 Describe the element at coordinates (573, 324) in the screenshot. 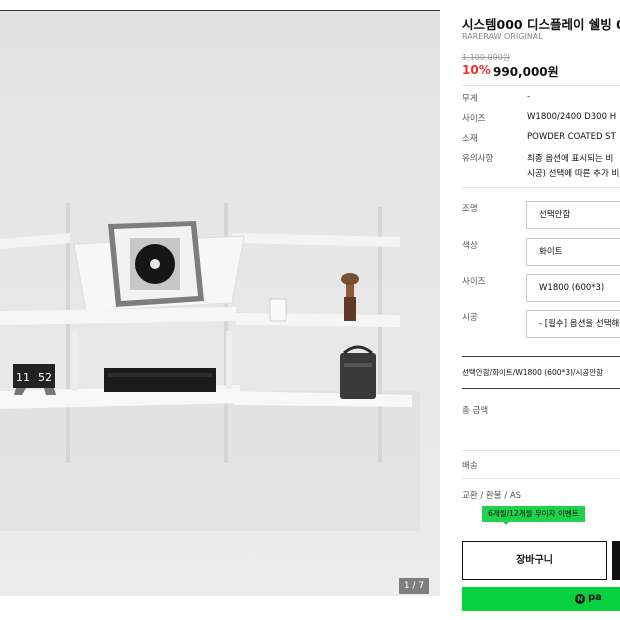

I see `option-select-install: - [필수] 옵션을 선택해` at that location.